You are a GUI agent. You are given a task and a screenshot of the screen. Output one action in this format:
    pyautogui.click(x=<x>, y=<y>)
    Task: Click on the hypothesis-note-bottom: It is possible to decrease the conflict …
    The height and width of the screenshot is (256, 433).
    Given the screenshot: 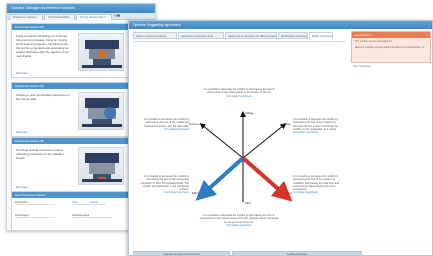 What is the action you would take?
    pyautogui.click(x=239, y=220)
    